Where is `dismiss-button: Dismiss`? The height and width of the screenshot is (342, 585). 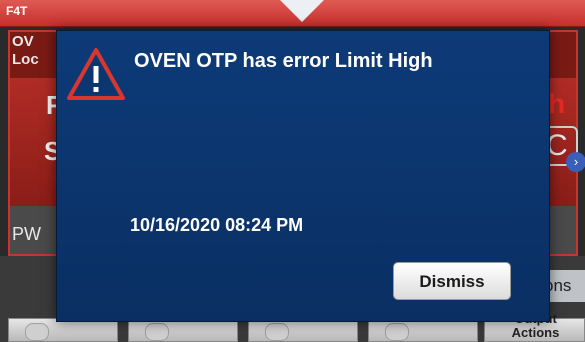 dismiss-button: Dismiss is located at coordinates (452, 281).